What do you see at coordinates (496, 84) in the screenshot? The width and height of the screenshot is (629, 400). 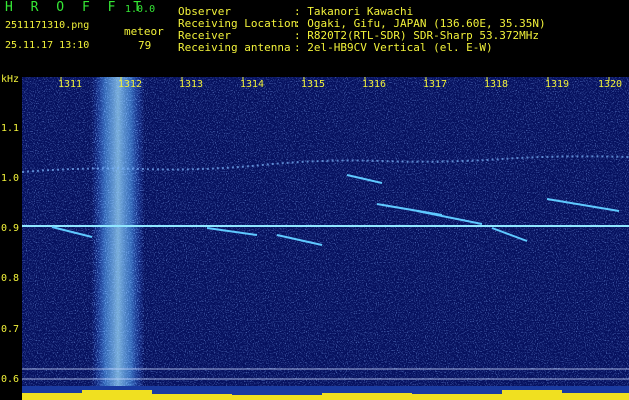 I see `x-tick-label: 1318` at bounding box center [496, 84].